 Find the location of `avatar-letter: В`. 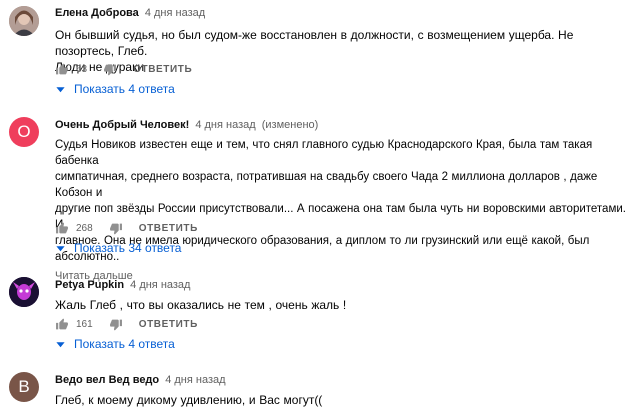

avatar-letter: В is located at coordinates (24, 386).